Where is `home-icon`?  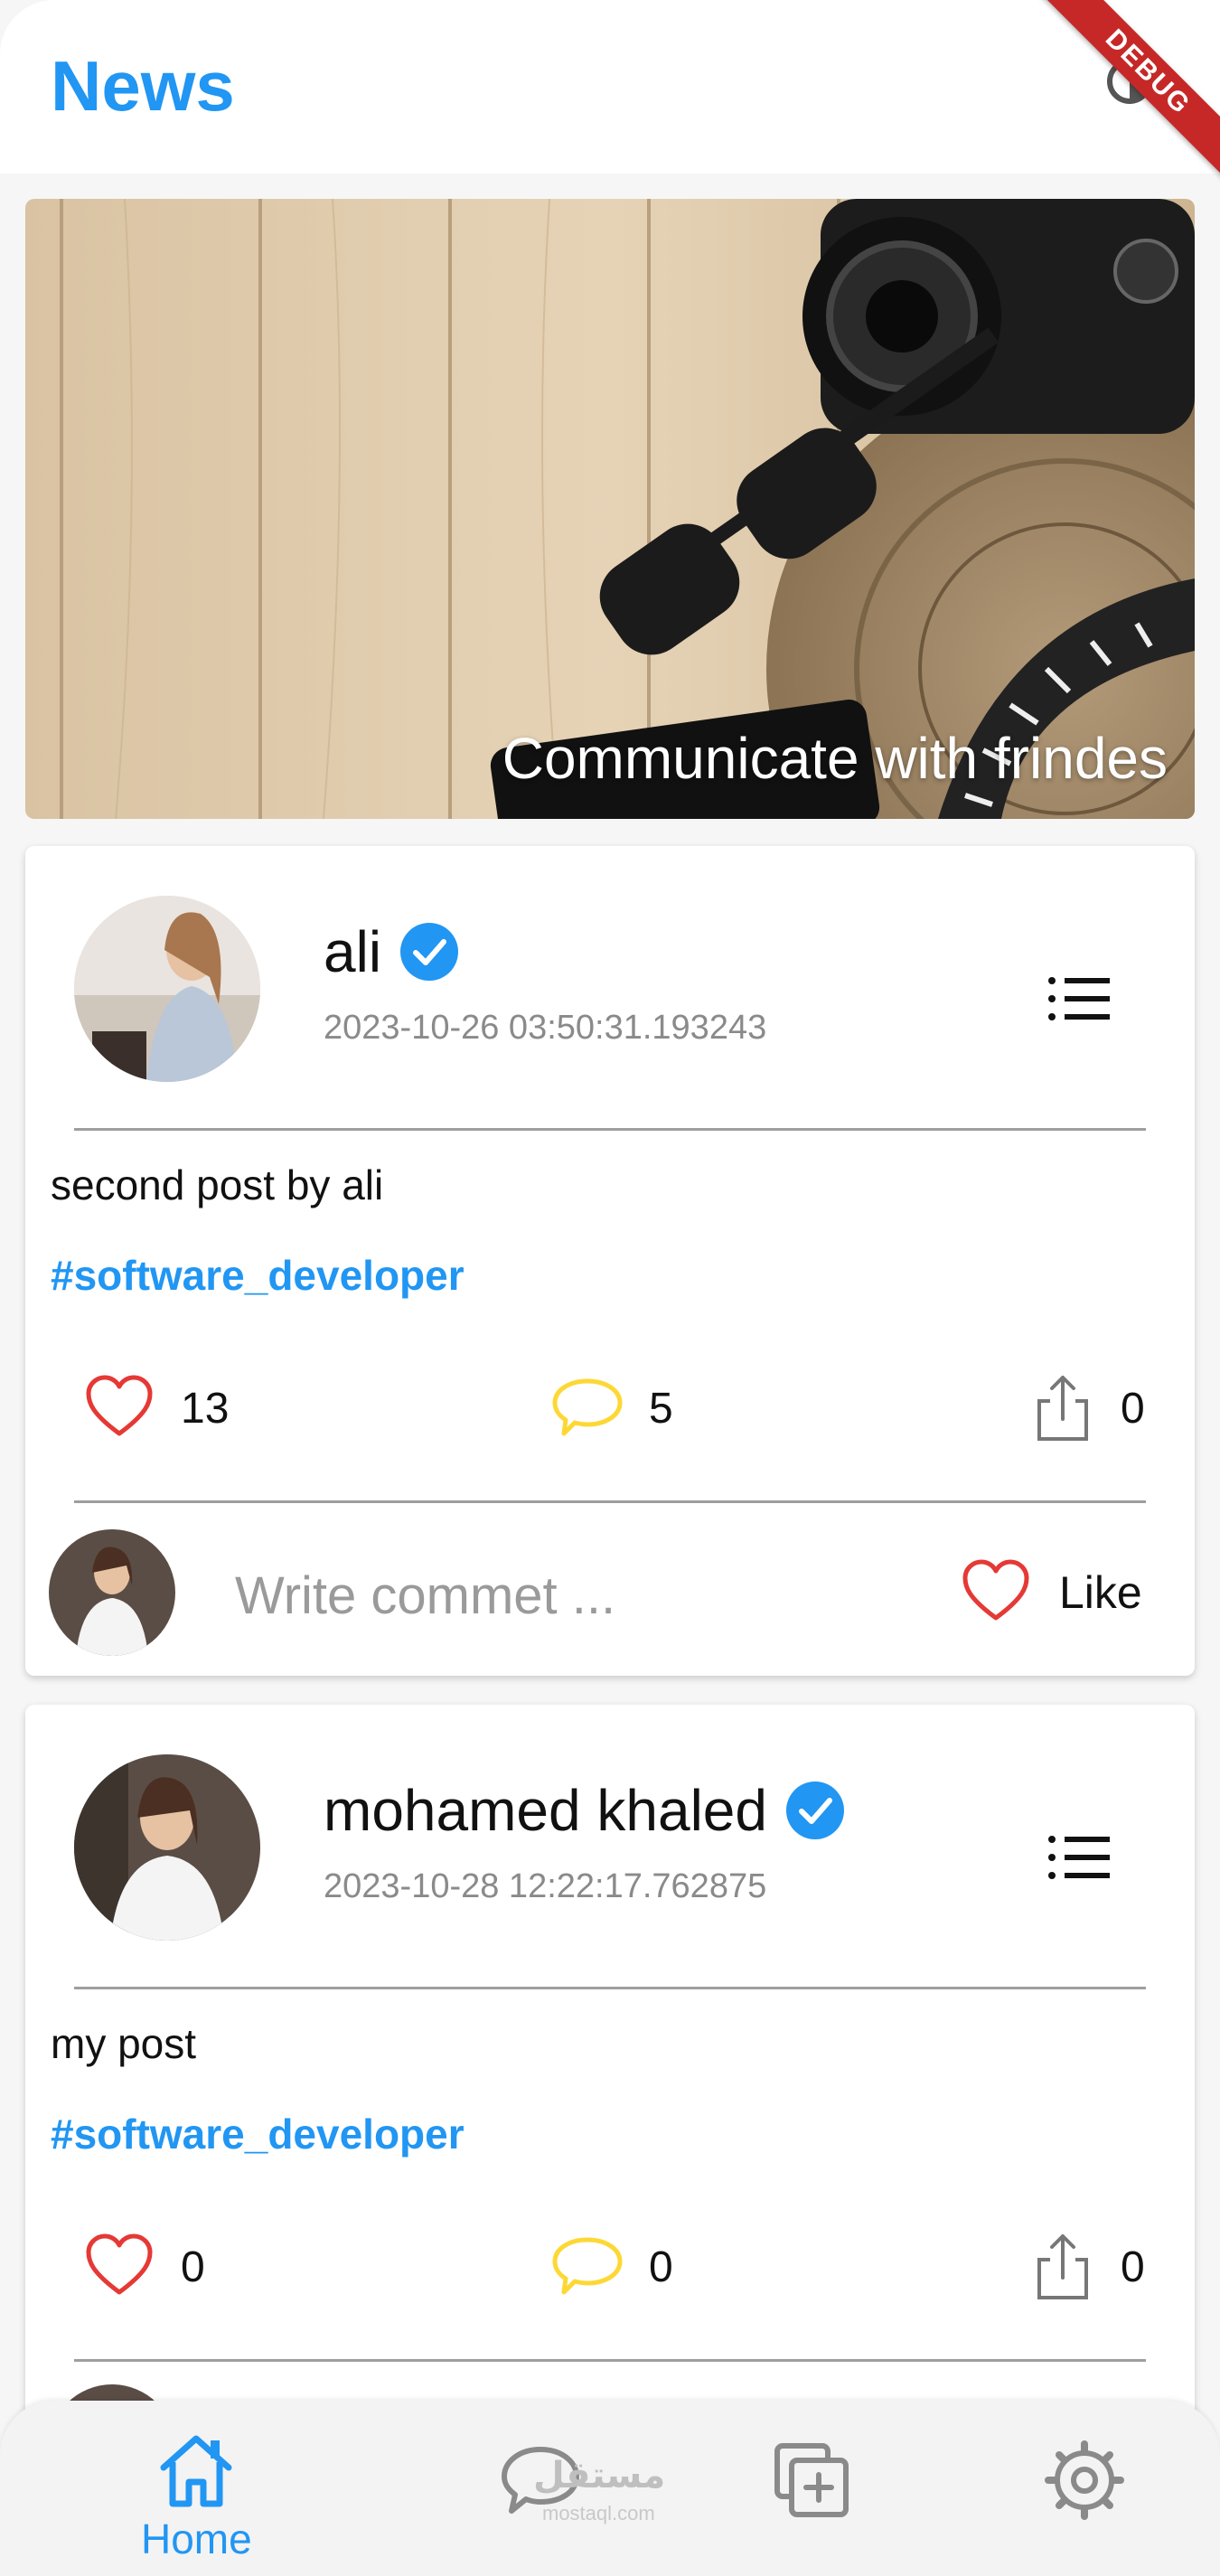 home-icon is located at coordinates (196, 2471).